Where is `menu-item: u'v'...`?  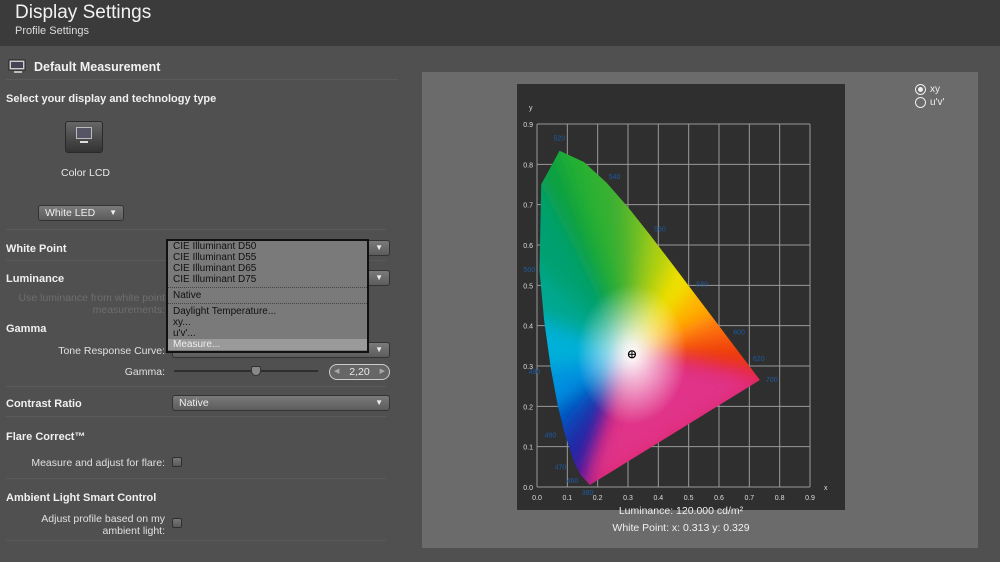
menu-item: u'v'... is located at coordinates (267, 333).